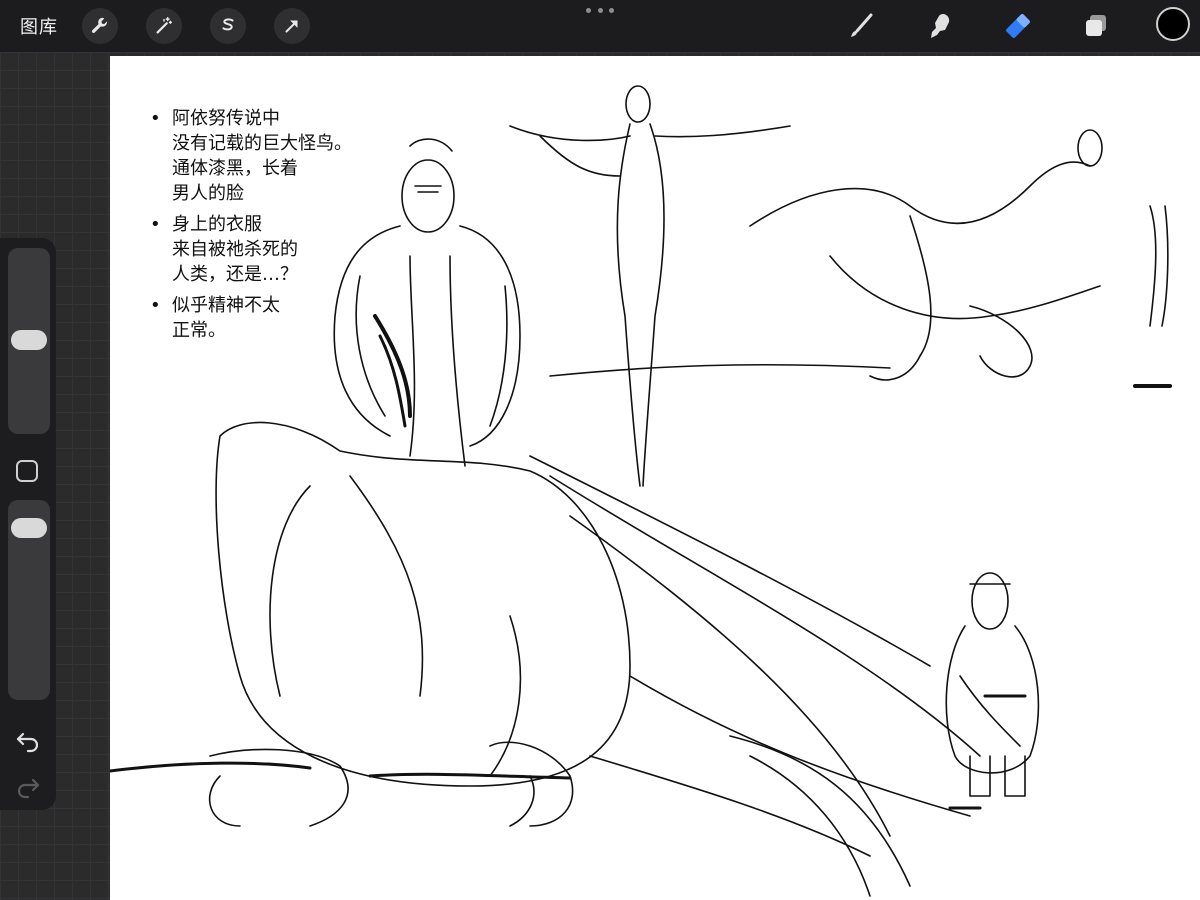 The image size is (1200, 900). What do you see at coordinates (600, 12) in the screenshot?
I see `more-options-icon` at bounding box center [600, 12].